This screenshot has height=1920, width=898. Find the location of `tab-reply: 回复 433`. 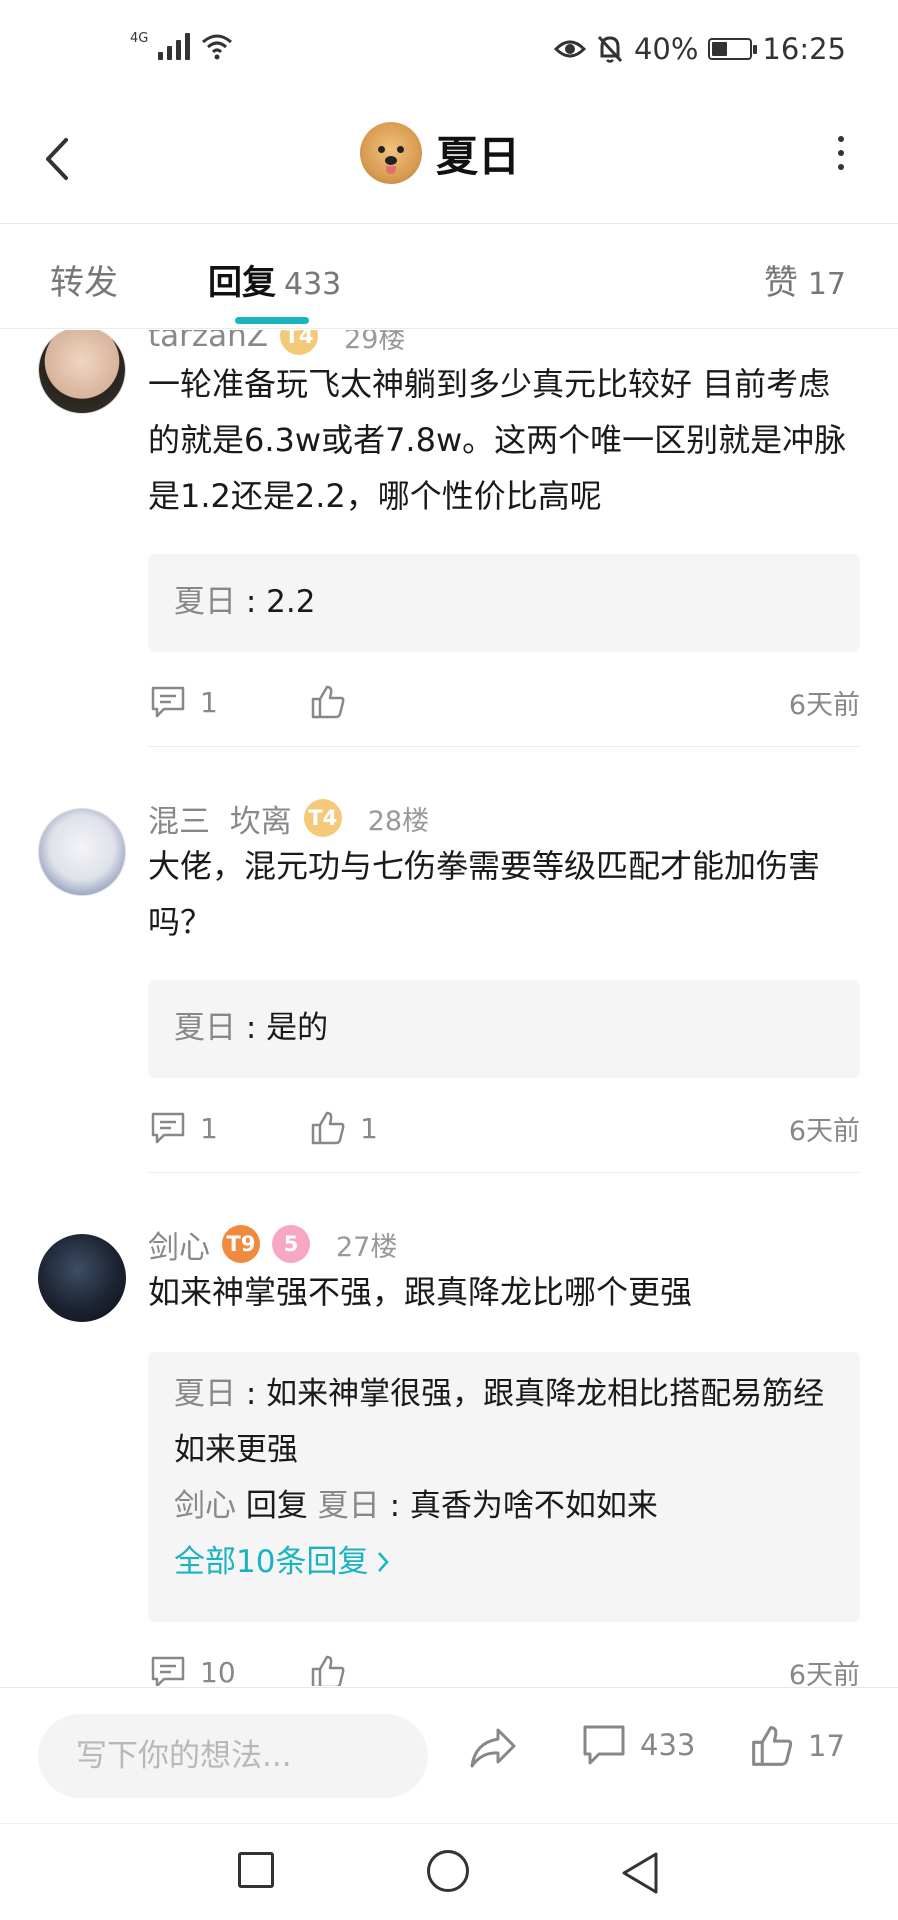

tab-reply: 回复 433 is located at coordinates (274, 279).